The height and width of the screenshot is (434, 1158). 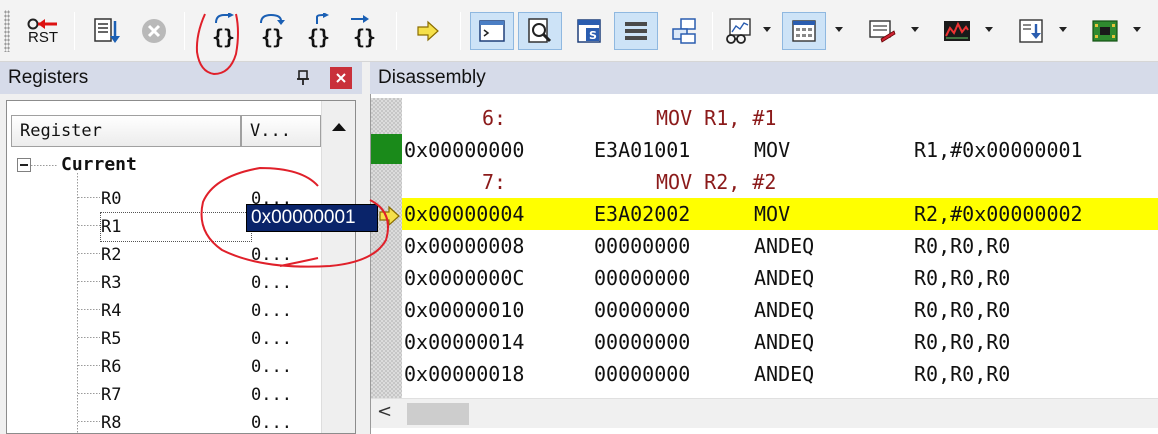 I want to click on memory-window-button, so click(x=804, y=31).